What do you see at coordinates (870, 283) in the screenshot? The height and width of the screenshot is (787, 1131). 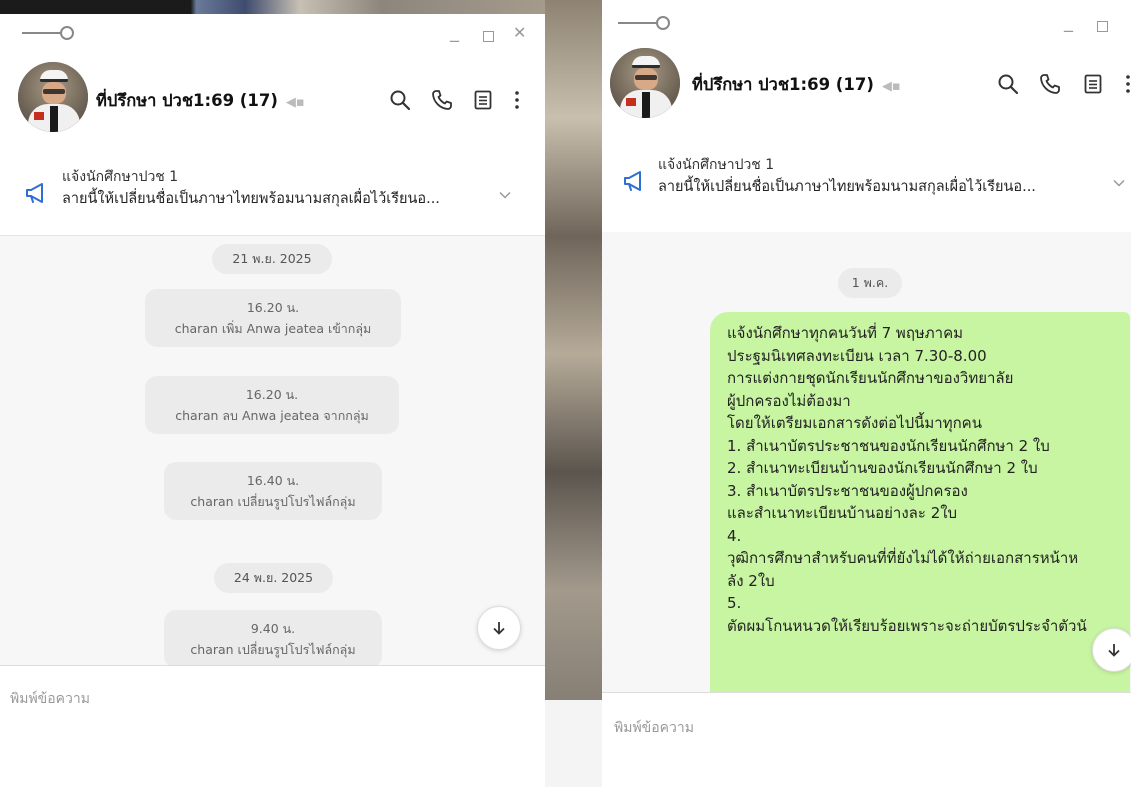 I see `date-divider: 1 พ.ค.` at bounding box center [870, 283].